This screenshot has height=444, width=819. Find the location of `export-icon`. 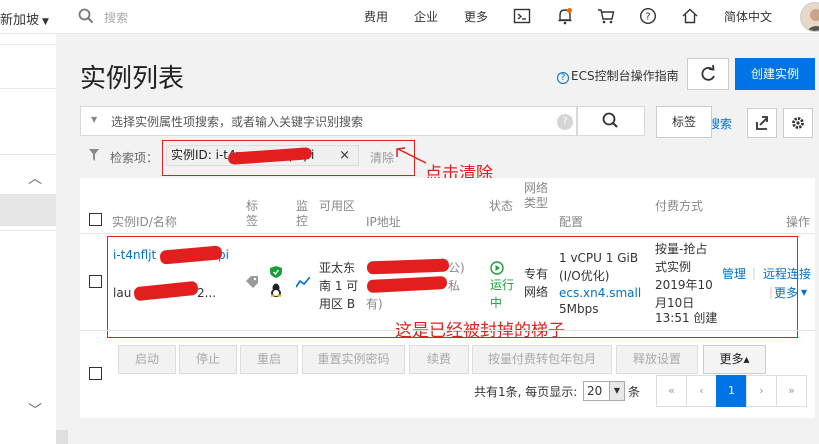

export-icon is located at coordinates (762, 123).